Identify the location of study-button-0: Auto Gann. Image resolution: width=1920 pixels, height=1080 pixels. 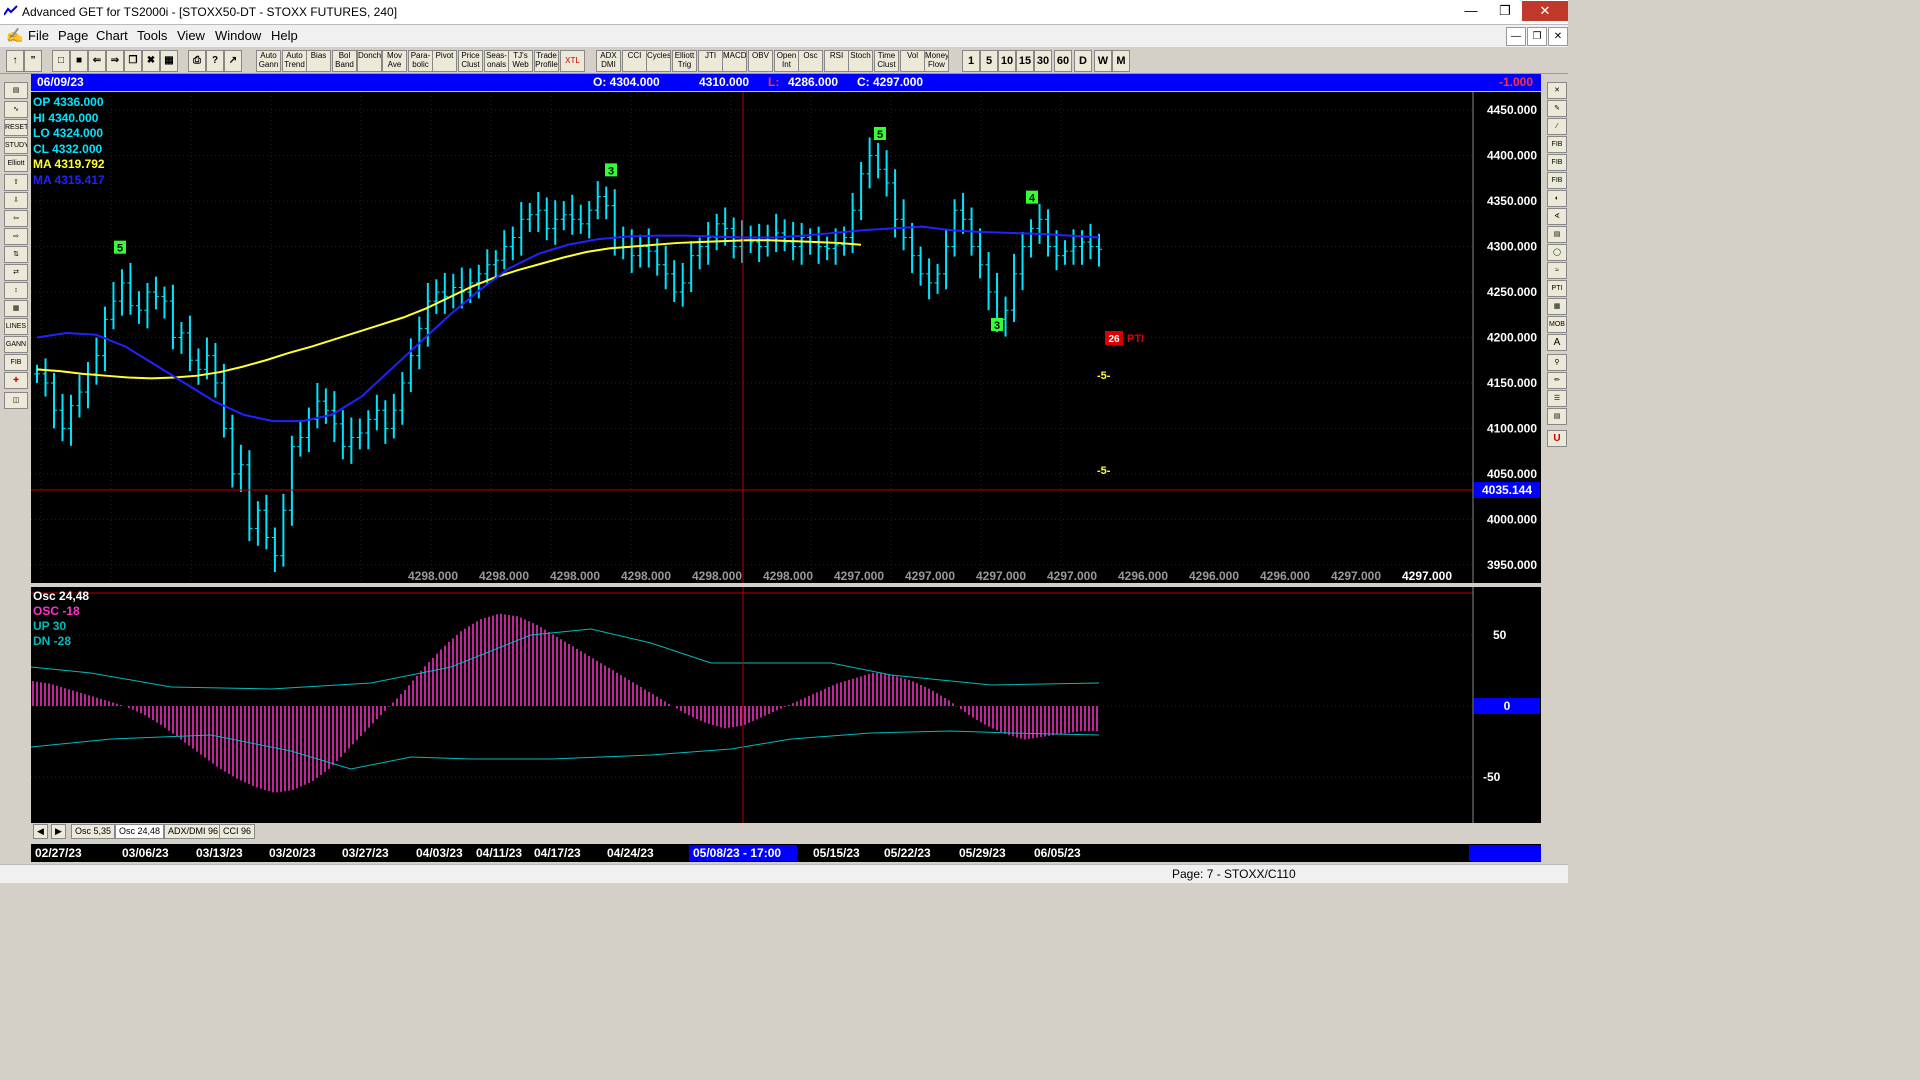
(268, 61).